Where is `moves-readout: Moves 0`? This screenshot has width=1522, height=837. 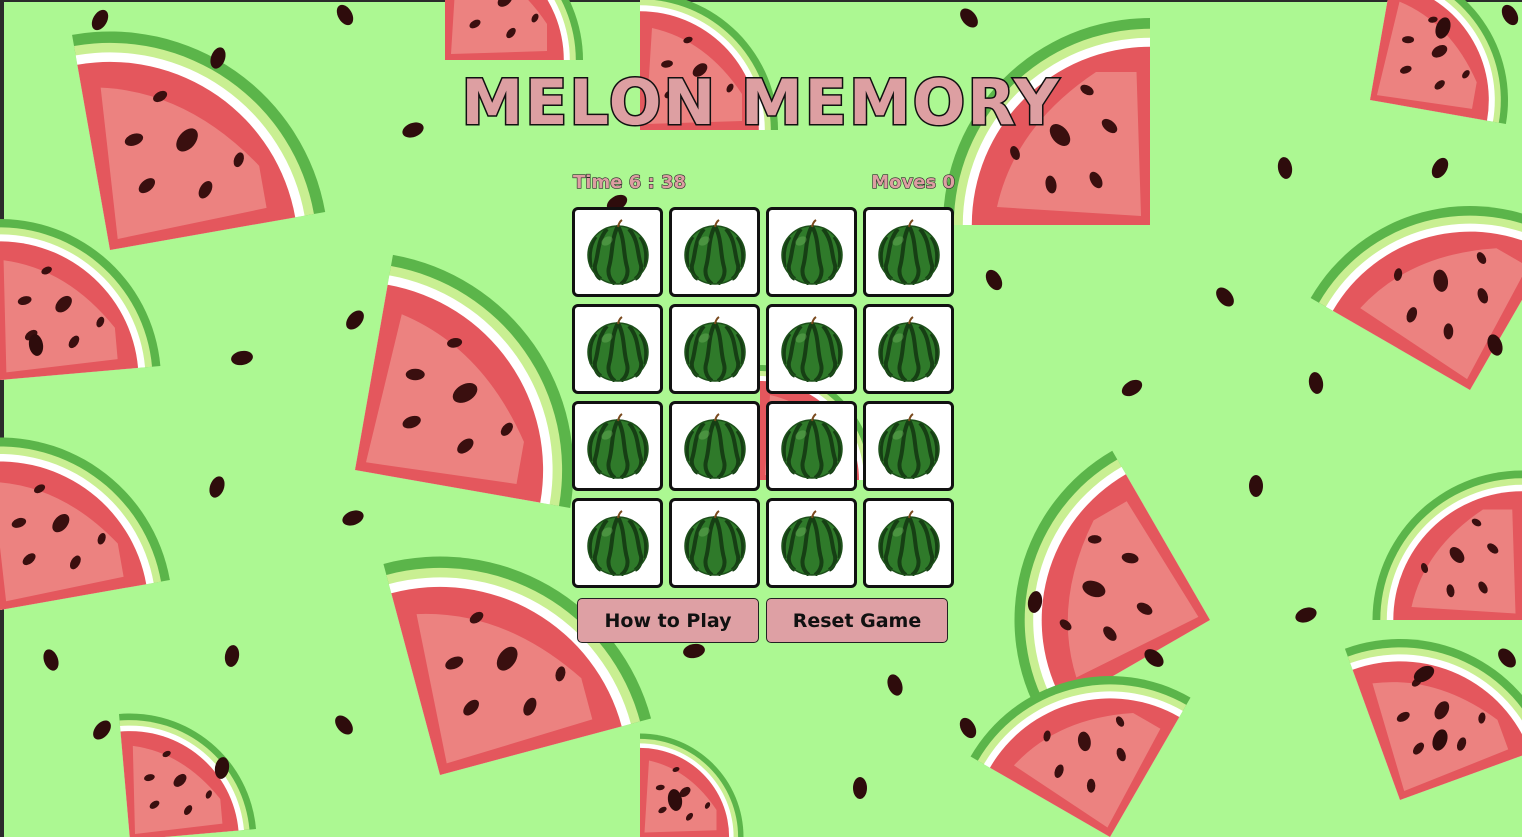 moves-readout: Moves 0 is located at coordinates (910, 182).